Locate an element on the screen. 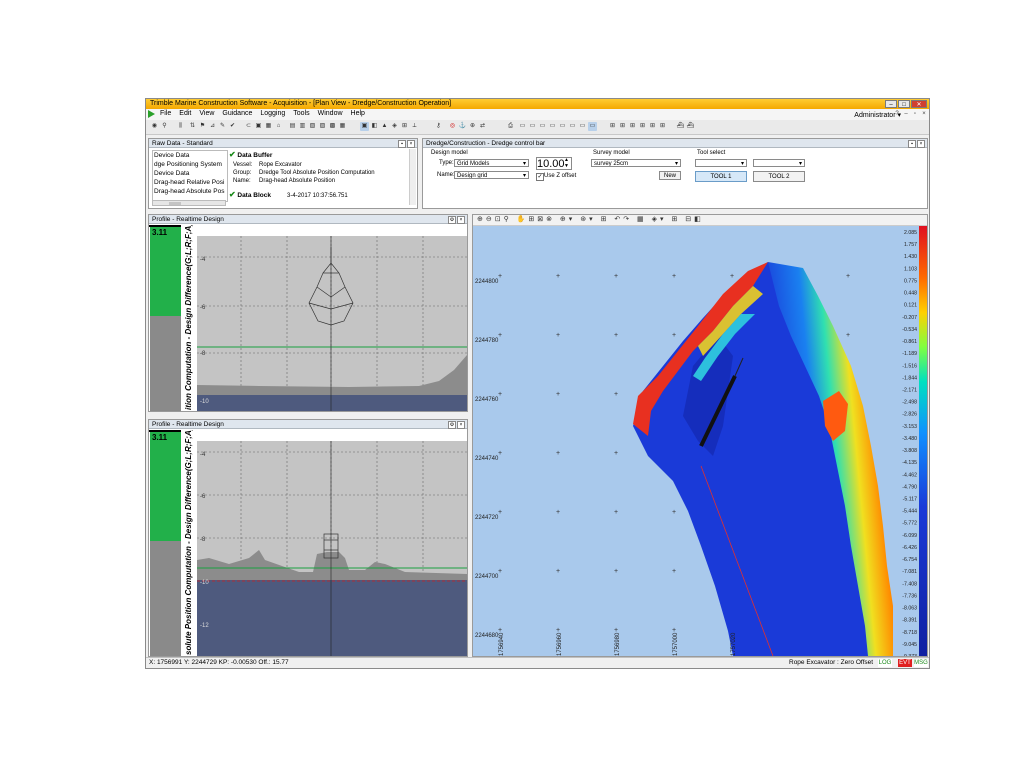 The height and width of the screenshot is (768, 1024). profile-bottom-settings-icon: ⚙ is located at coordinates (452, 425).